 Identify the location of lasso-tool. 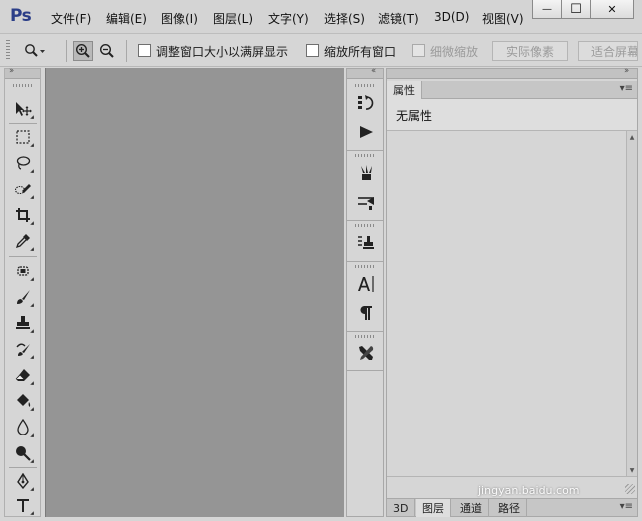
(23, 163).